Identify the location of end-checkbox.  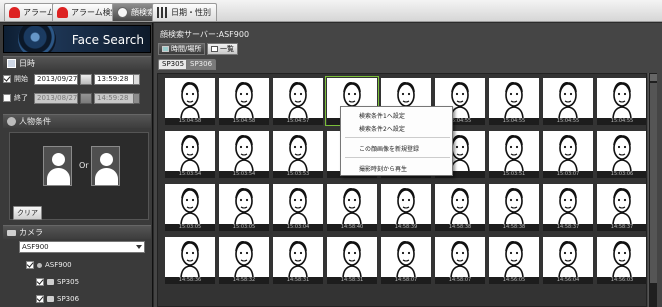
(7, 98).